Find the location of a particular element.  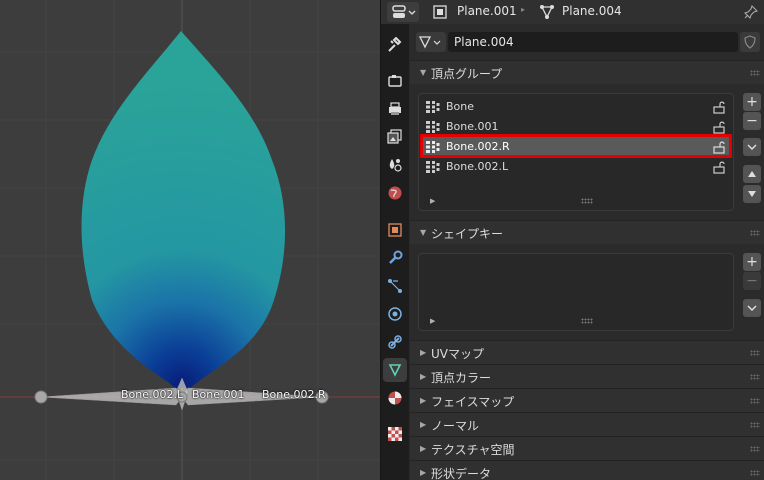

tab-scene is located at coordinates (395, 165).